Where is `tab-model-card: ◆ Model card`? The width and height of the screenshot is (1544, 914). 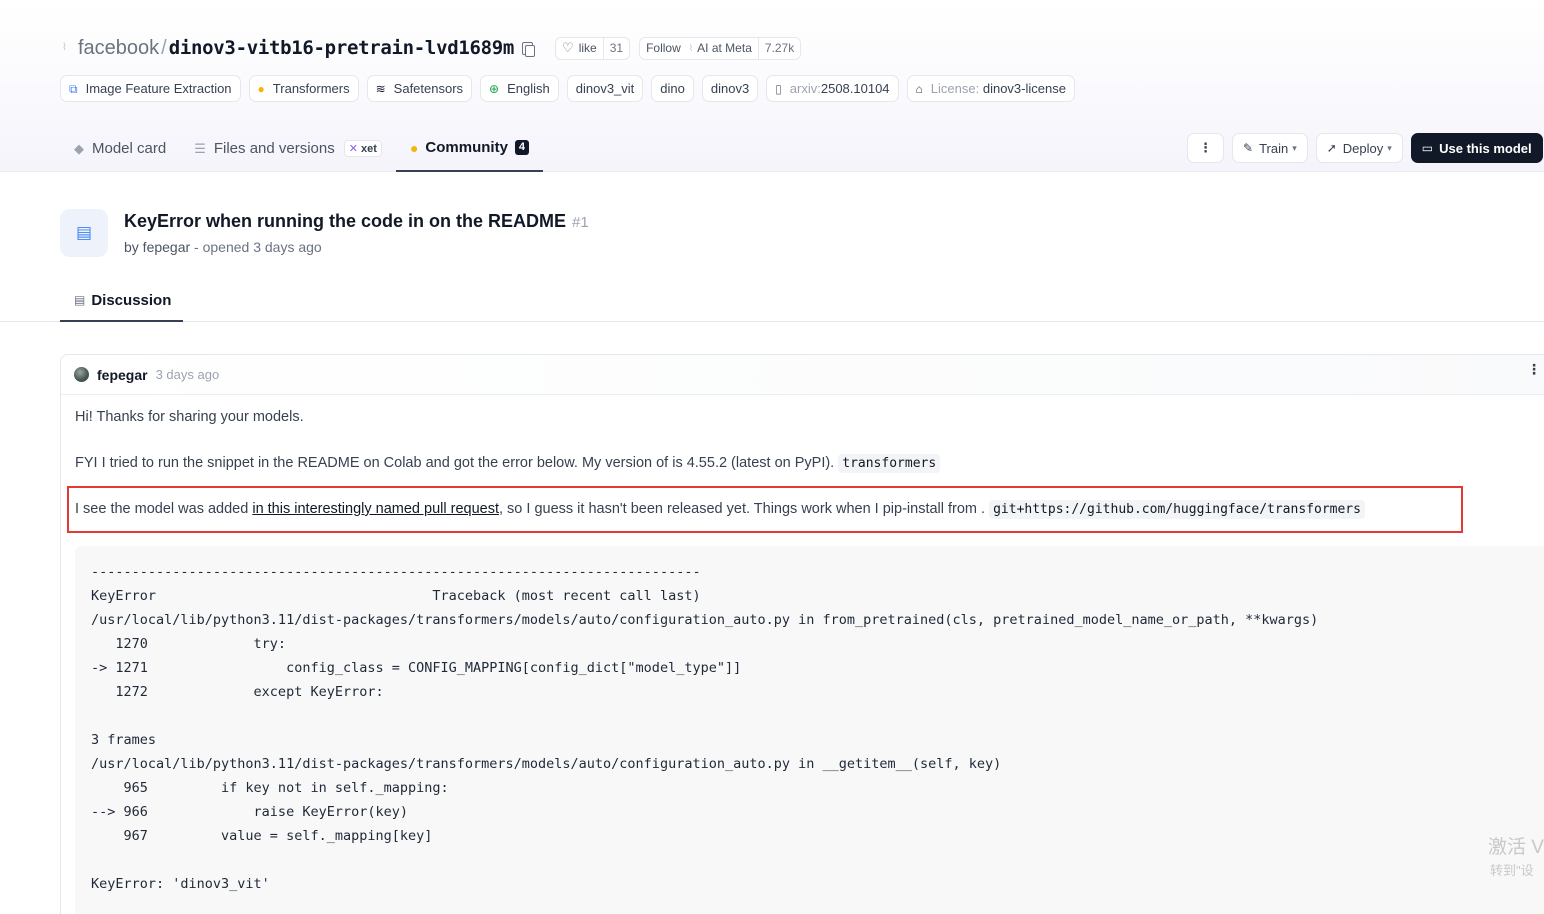 tab-model-card: ◆ Model card is located at coordinates (120, 148).